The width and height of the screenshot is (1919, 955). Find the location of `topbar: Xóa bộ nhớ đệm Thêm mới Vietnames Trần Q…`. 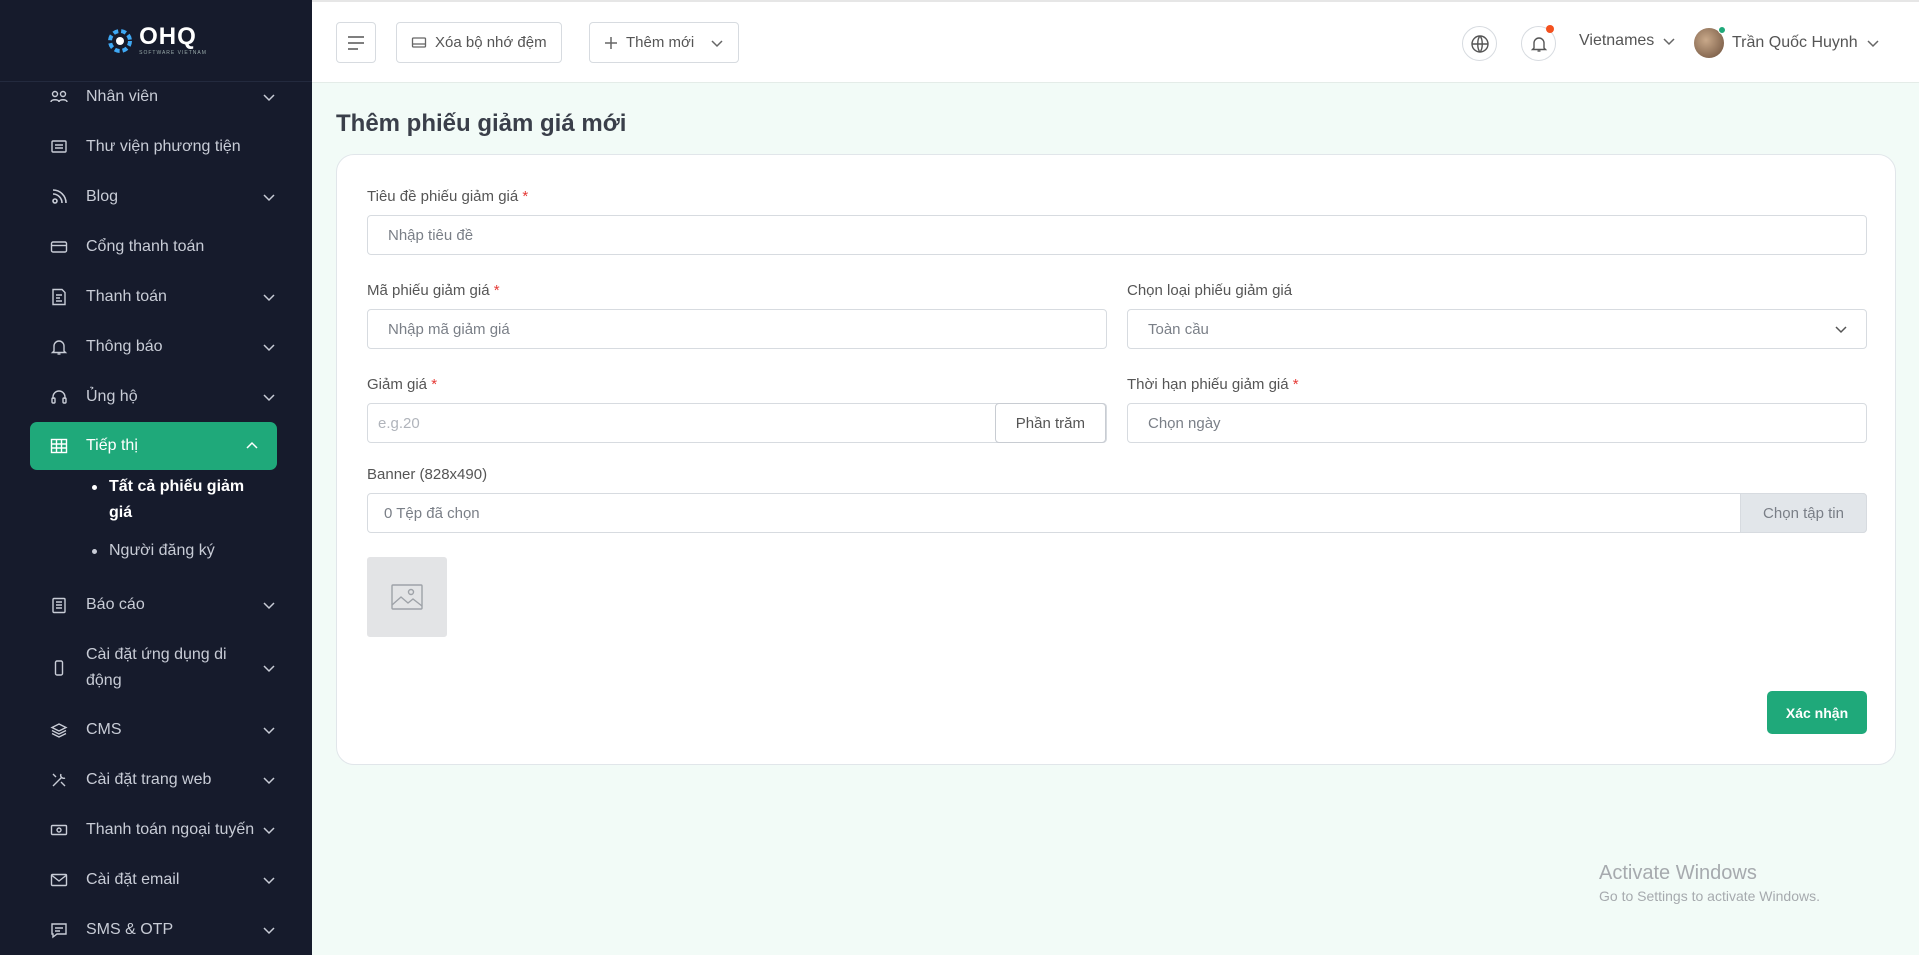

topbar: Xóa bộ nhớ đệm Thêm mới Vietnames Trần Q… is located at coordinates (1115, 41).